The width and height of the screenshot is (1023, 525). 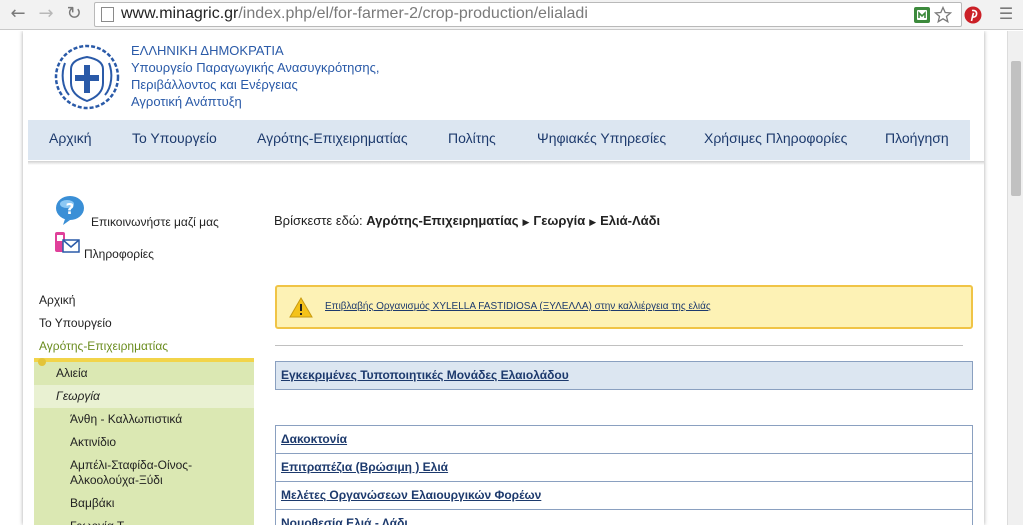 I want to click on contact-us-link: Επικοινωνήστε μαζί μας, so click(x=155, y=222).